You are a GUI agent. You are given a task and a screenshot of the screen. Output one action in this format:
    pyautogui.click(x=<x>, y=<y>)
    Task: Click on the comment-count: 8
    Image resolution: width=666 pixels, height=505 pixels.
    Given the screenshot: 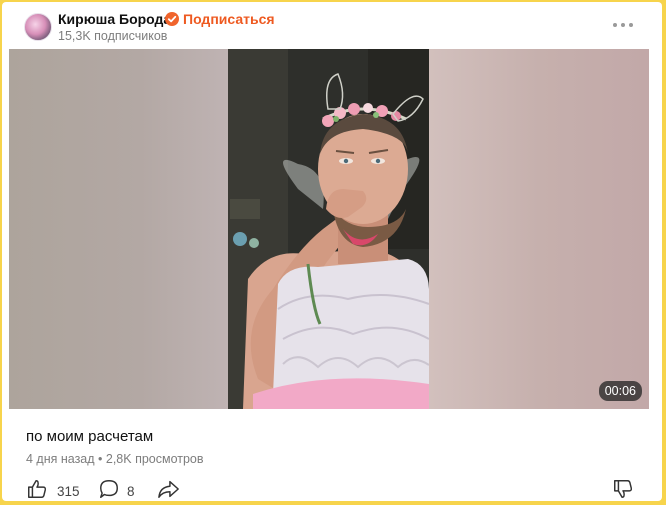 What is the action you would take?
    pyautogui.click(x=131, y=491)
    